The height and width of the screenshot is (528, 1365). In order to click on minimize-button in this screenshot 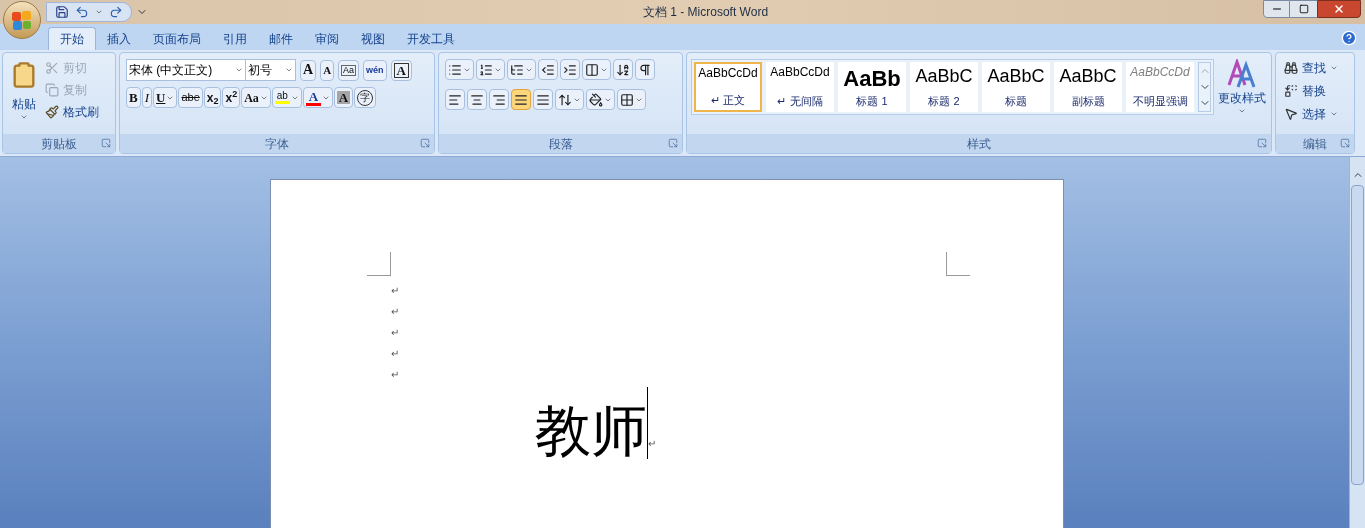, I will do `click(1276, 9)`.